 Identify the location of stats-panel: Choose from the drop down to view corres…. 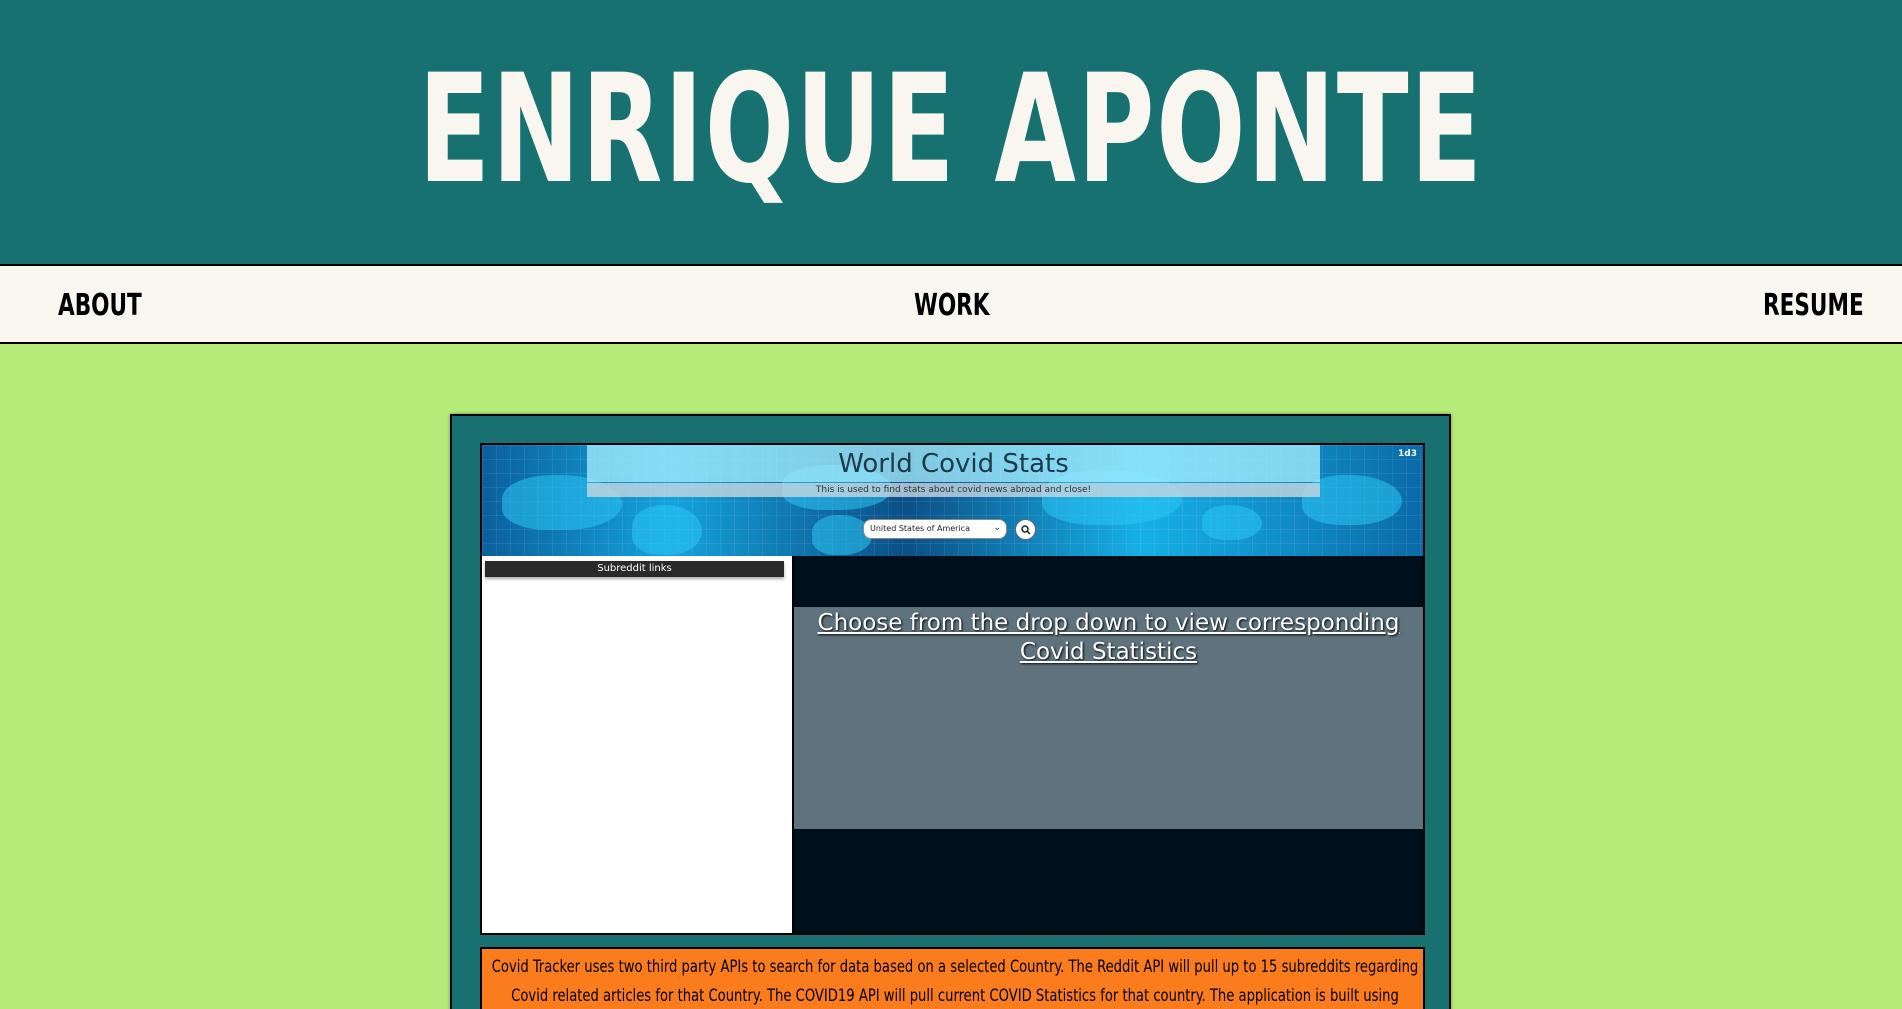
(1108, 718).